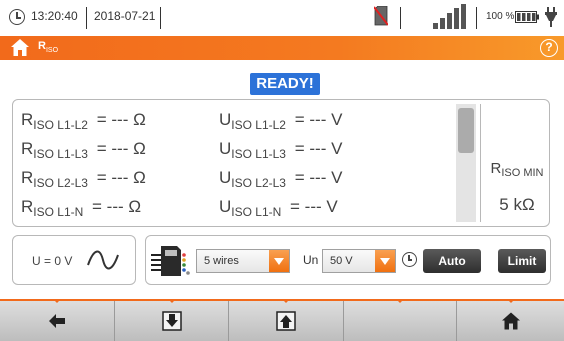 This screenshot has width=564, height=341. I want to click on result-r-l1-l3: RISO L1-L3 = --- Ω, so click(83, 150).